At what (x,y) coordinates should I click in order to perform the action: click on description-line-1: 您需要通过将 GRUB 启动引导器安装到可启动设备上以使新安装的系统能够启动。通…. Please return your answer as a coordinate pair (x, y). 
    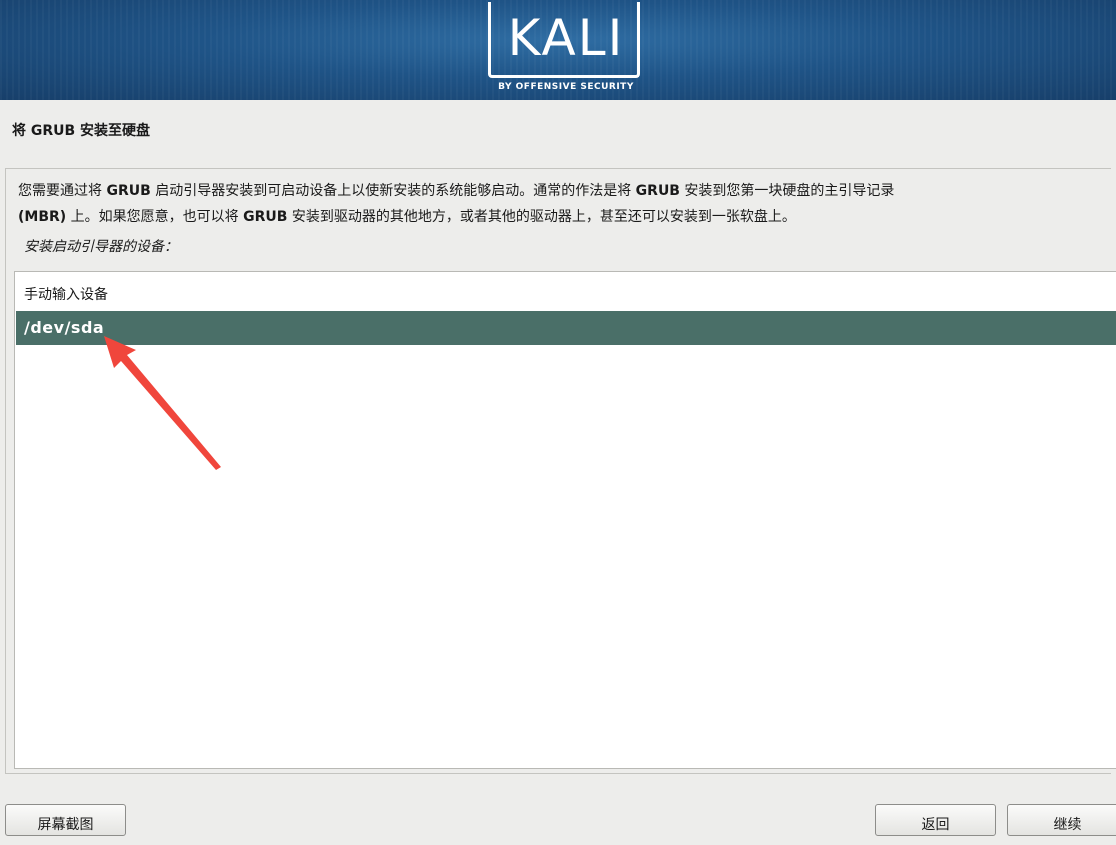
    Looking at the image, I should click on (456, 191).